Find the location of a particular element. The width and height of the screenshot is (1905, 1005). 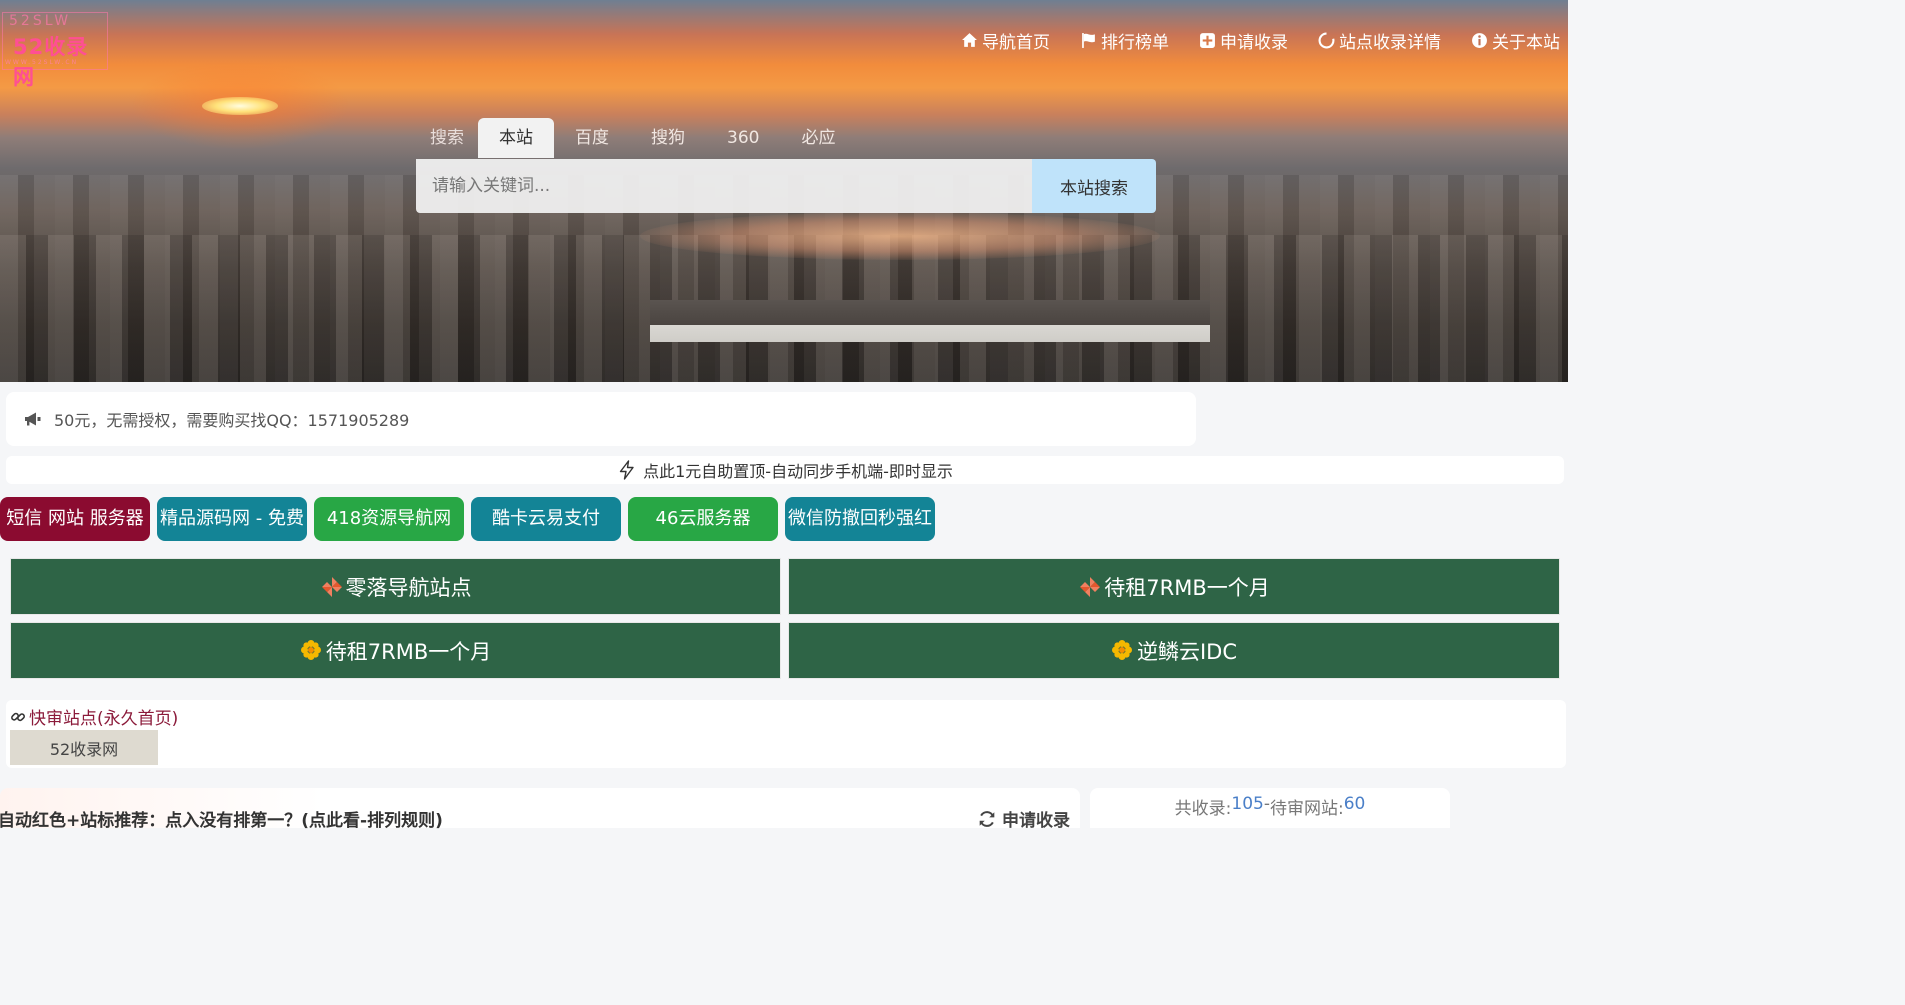

featured-site-label: 零落导航站点 is located at coordinates (408, 587).